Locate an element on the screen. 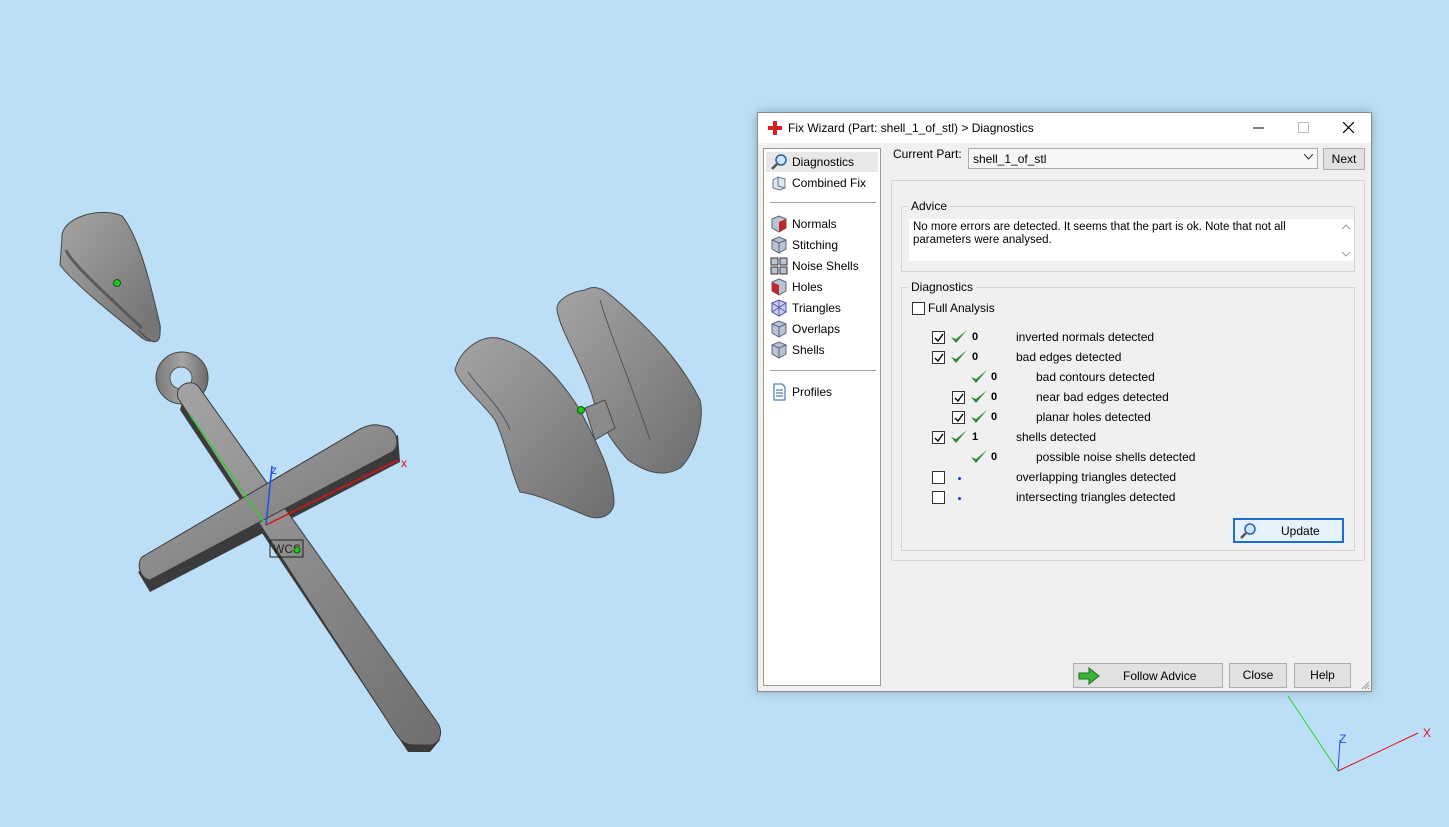 The width and height of the screenshot is (1449, 827). diag-label: inverted normals detected is located at coordinates (1085, 337).